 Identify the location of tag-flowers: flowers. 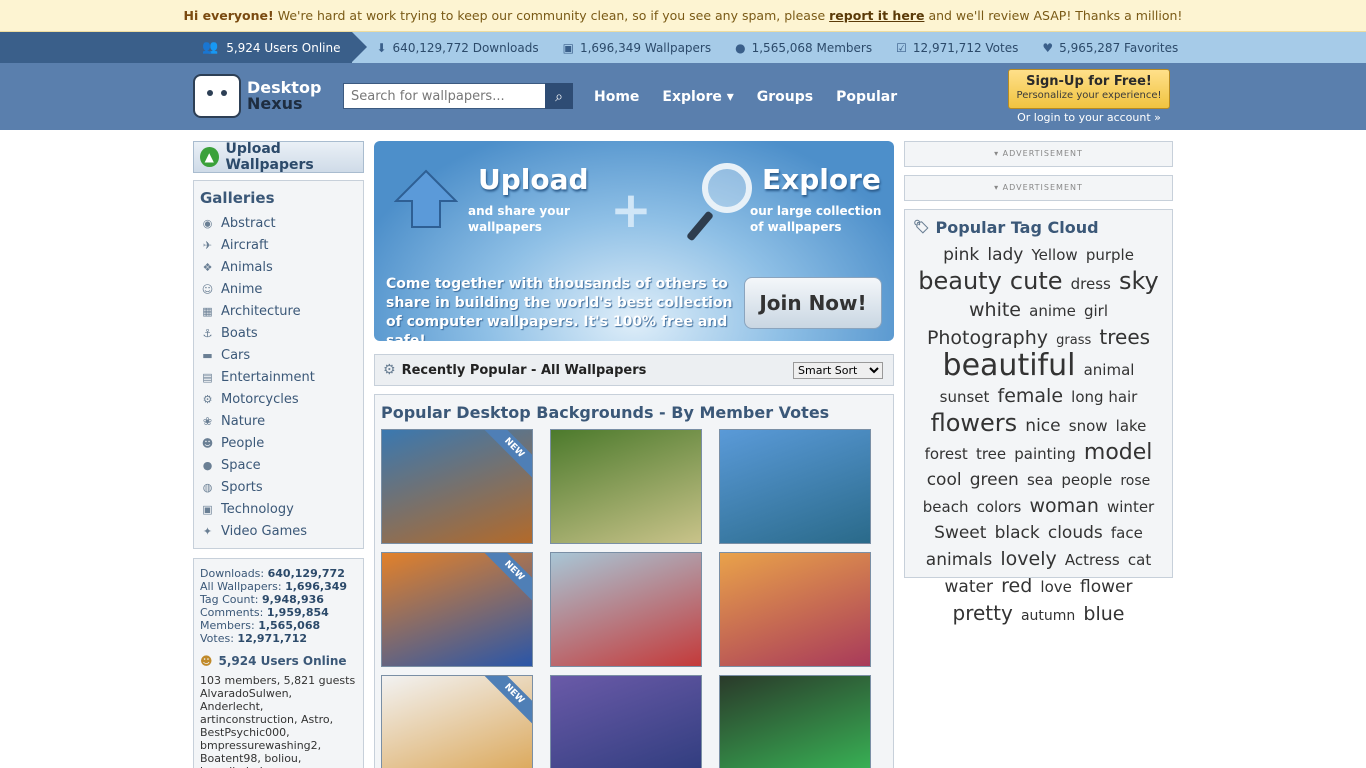
(974, 423).